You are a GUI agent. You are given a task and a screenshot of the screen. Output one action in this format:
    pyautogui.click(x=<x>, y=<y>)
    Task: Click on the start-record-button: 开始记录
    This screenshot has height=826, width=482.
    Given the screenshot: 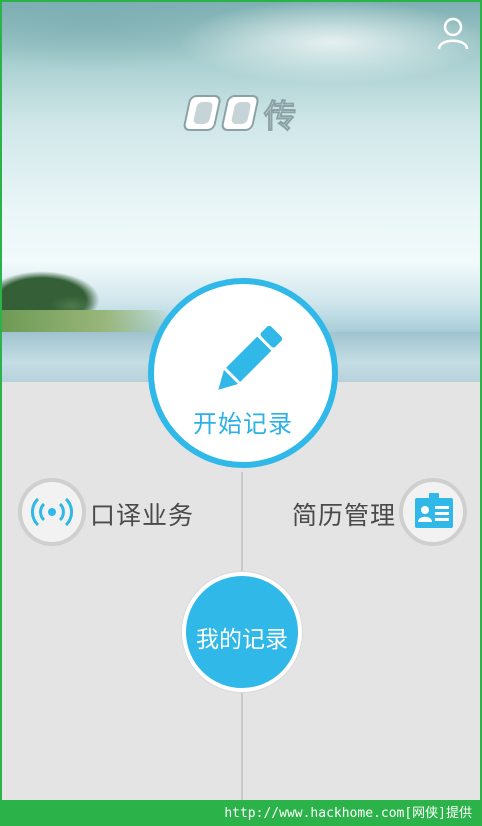 What is the action you would take?
    pyautogui.click(x=243, y=373)
    